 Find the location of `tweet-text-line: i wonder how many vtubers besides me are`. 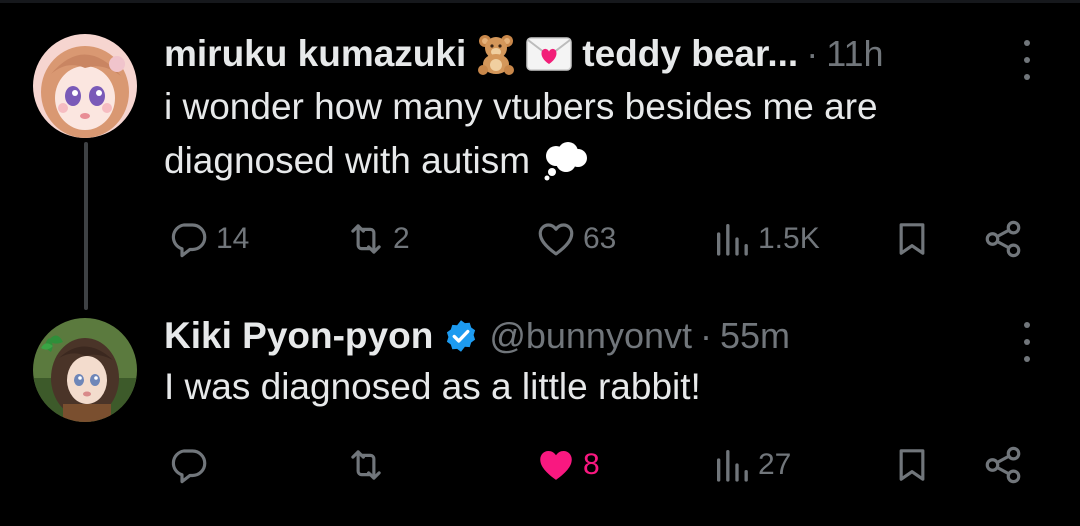

tweet-text-line: i wonder how many vtubers besides me are is located at coordinates (521, 106).